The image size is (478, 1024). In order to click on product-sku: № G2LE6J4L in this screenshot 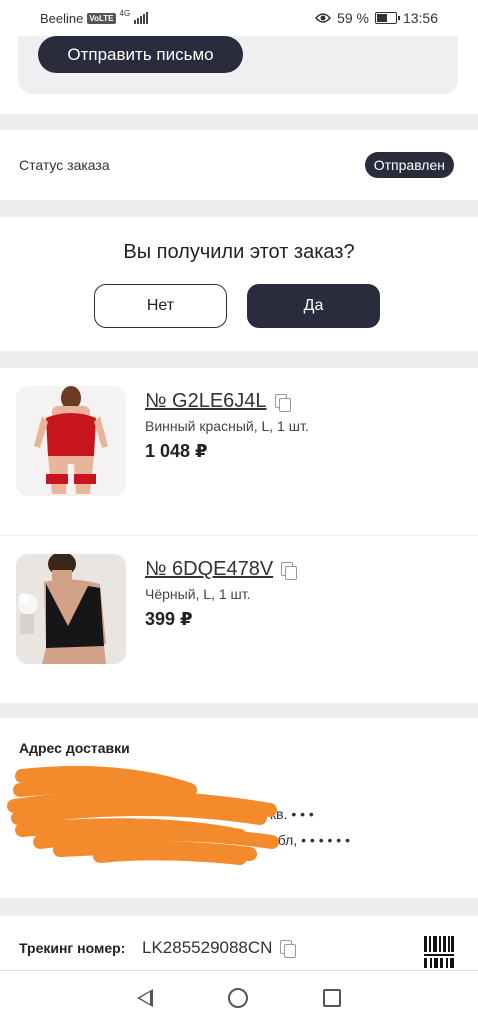, I will do `click(218, 401)`.